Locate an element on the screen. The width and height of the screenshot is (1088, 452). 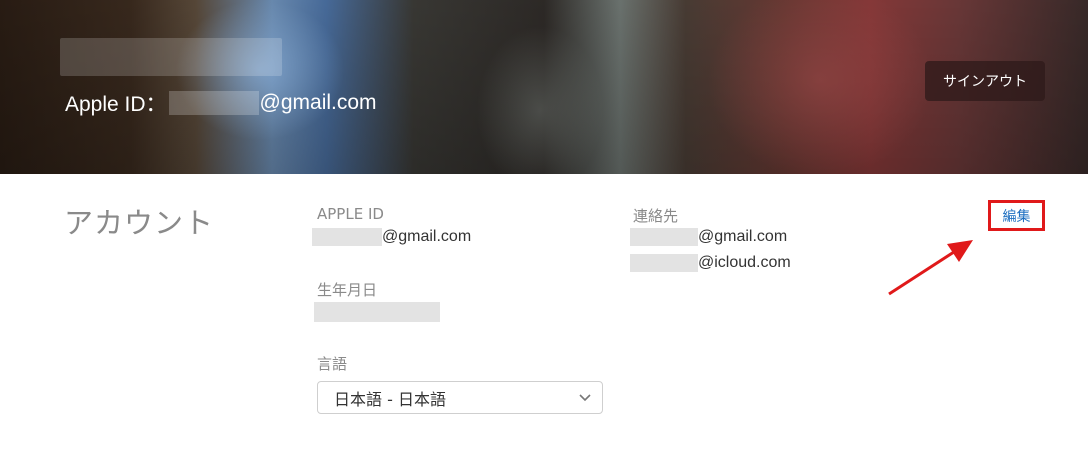
birthday-value is located at coordinates (377, 312).